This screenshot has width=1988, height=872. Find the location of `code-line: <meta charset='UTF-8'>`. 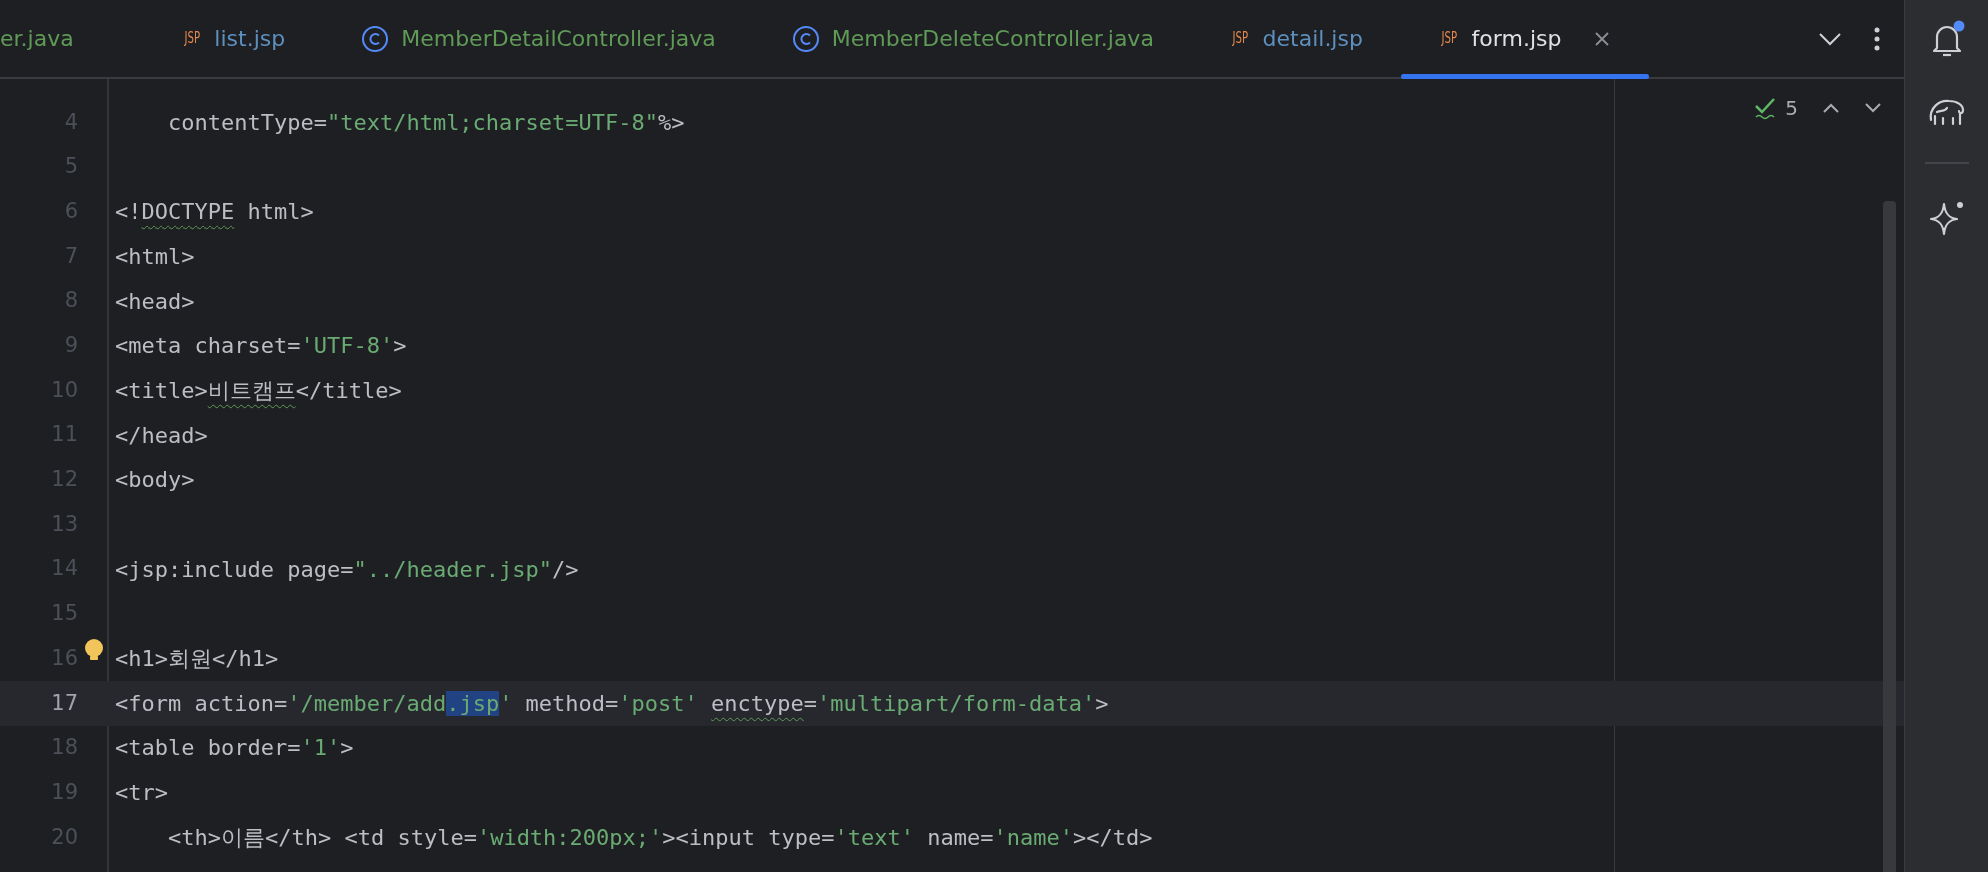

code-line: <meta charset='UTF-8'> is located at coordinates (260, 346).